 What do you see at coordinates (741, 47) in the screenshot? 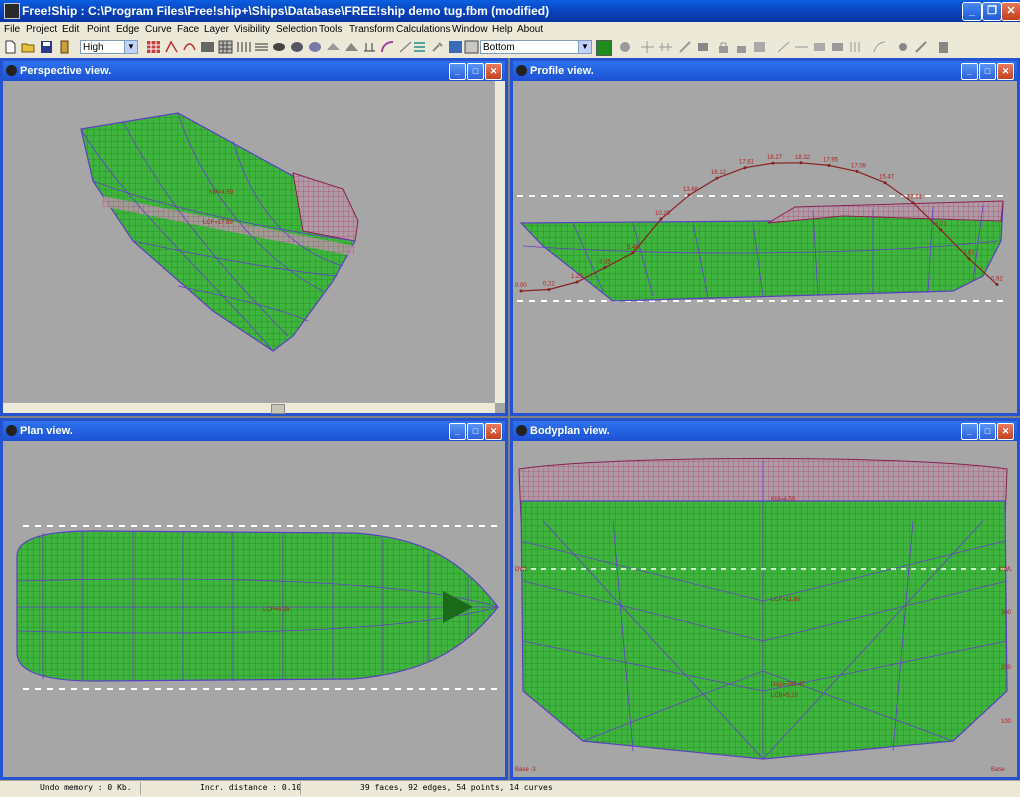
I see `unlock-icon` at bounding box center [741, 47].